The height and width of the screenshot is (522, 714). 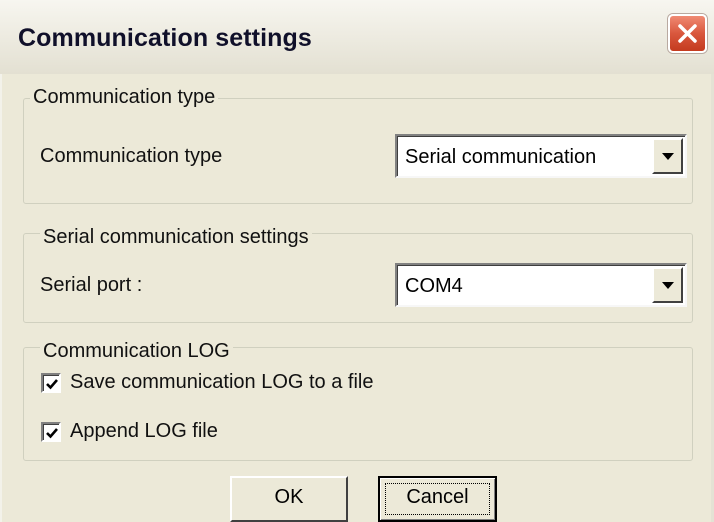 I want to click on communication-type-label: Communication type, so click(x=131, y=156).